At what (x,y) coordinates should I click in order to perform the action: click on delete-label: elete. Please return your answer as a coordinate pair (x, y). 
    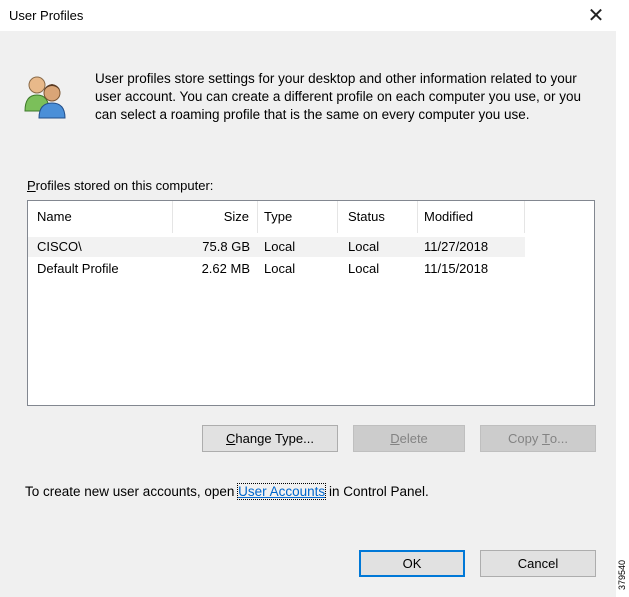
    Looking at the image, I should click on (413, 438).